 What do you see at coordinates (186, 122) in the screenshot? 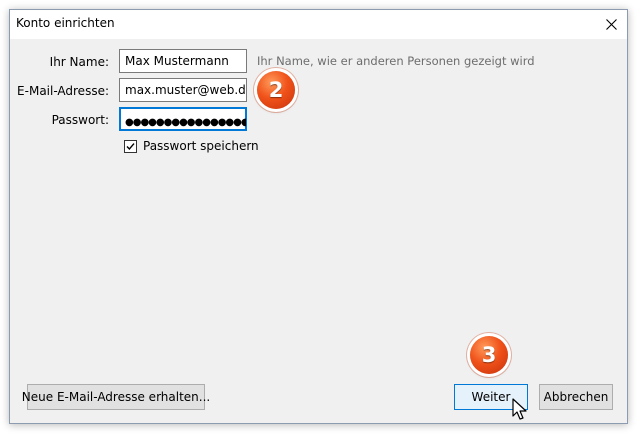
I see `password-mask: ●●●●●●●●●●●●●●●●` at bounding box center [186, 122].